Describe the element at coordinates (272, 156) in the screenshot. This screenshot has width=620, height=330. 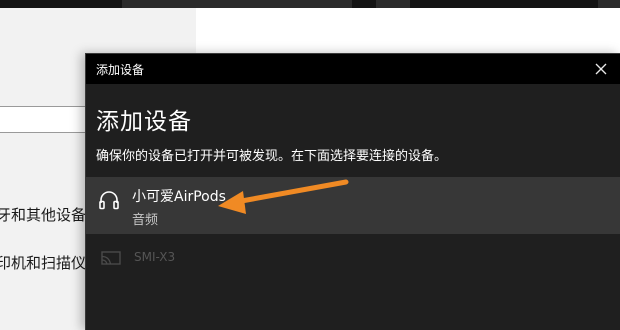
I see `dialog-description: 确保你的设备已打开并可被发现。在下面选择要连接的设备。` at that location.